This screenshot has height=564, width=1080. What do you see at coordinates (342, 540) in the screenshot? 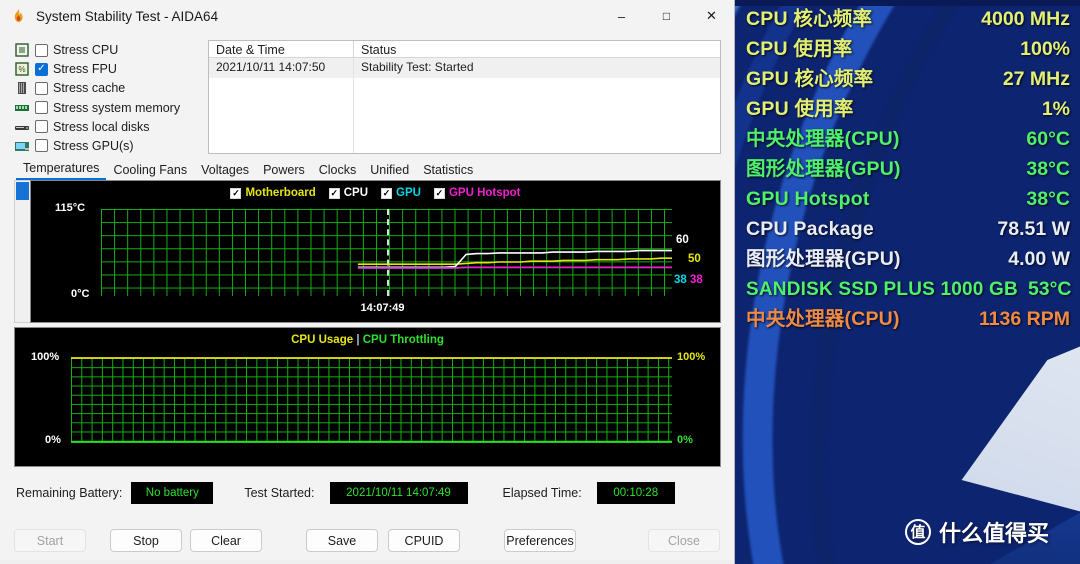
I see `save-button: Save` at bounding box center [342, 540].